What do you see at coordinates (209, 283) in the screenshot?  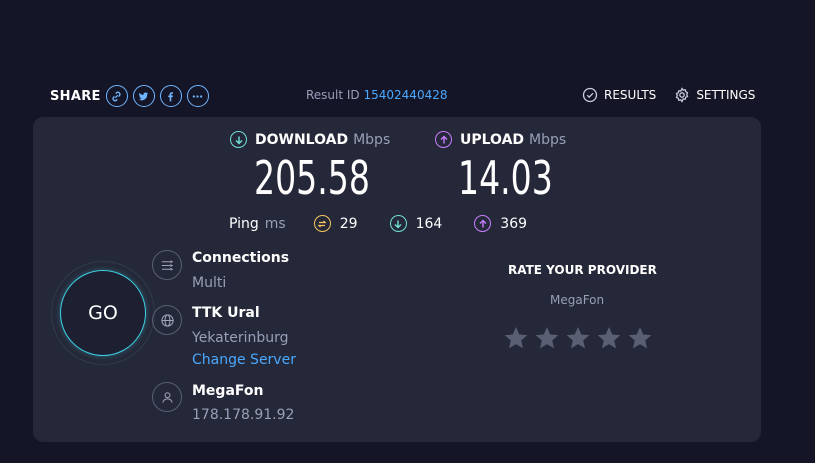 I see `connections-value: Multi` at bounding box center [209, 283].